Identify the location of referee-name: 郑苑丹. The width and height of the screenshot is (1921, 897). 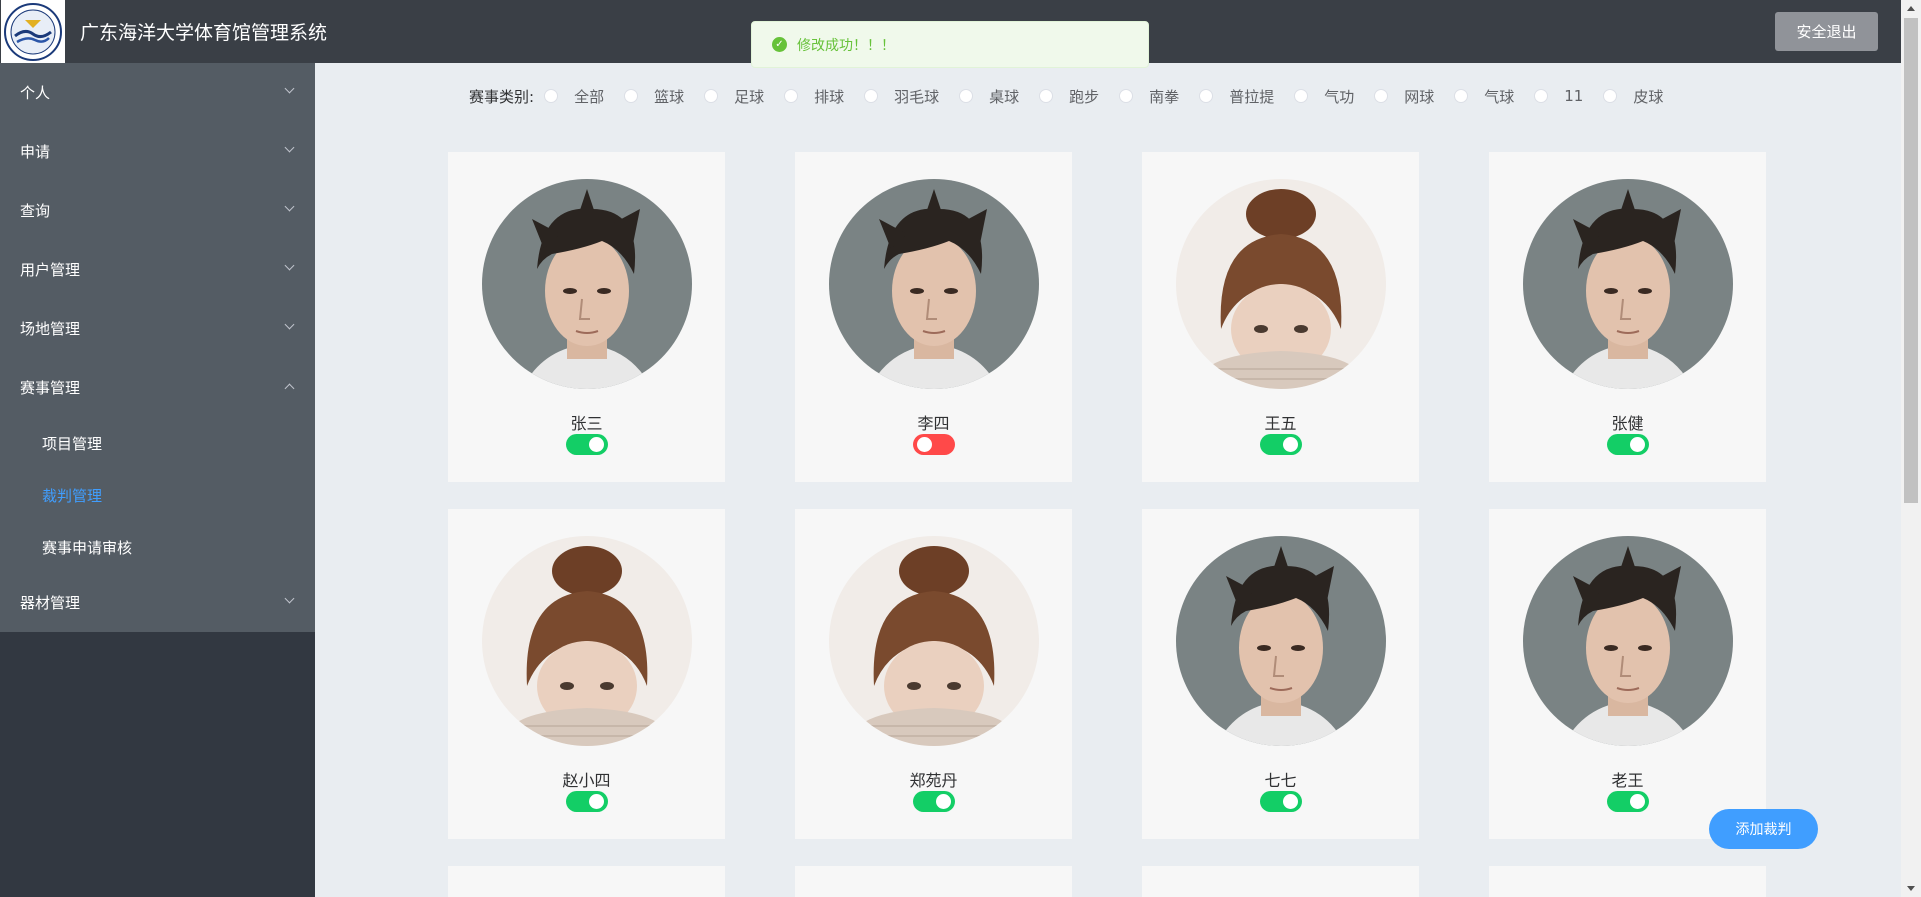
(933, 780).